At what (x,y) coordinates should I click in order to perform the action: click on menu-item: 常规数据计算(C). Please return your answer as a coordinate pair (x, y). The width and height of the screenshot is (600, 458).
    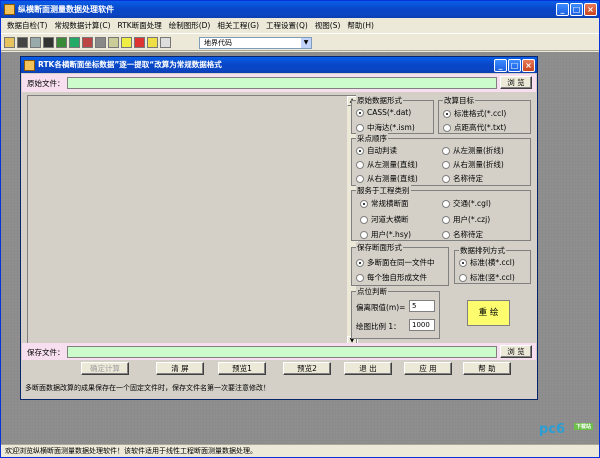
    Looking at the image, I should click on (82, 25).